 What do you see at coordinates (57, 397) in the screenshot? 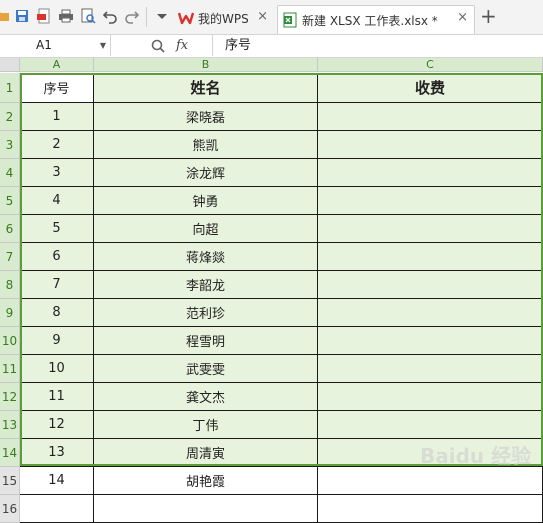
I see `table-cell-no: 11` at bounding box center [57, 397].